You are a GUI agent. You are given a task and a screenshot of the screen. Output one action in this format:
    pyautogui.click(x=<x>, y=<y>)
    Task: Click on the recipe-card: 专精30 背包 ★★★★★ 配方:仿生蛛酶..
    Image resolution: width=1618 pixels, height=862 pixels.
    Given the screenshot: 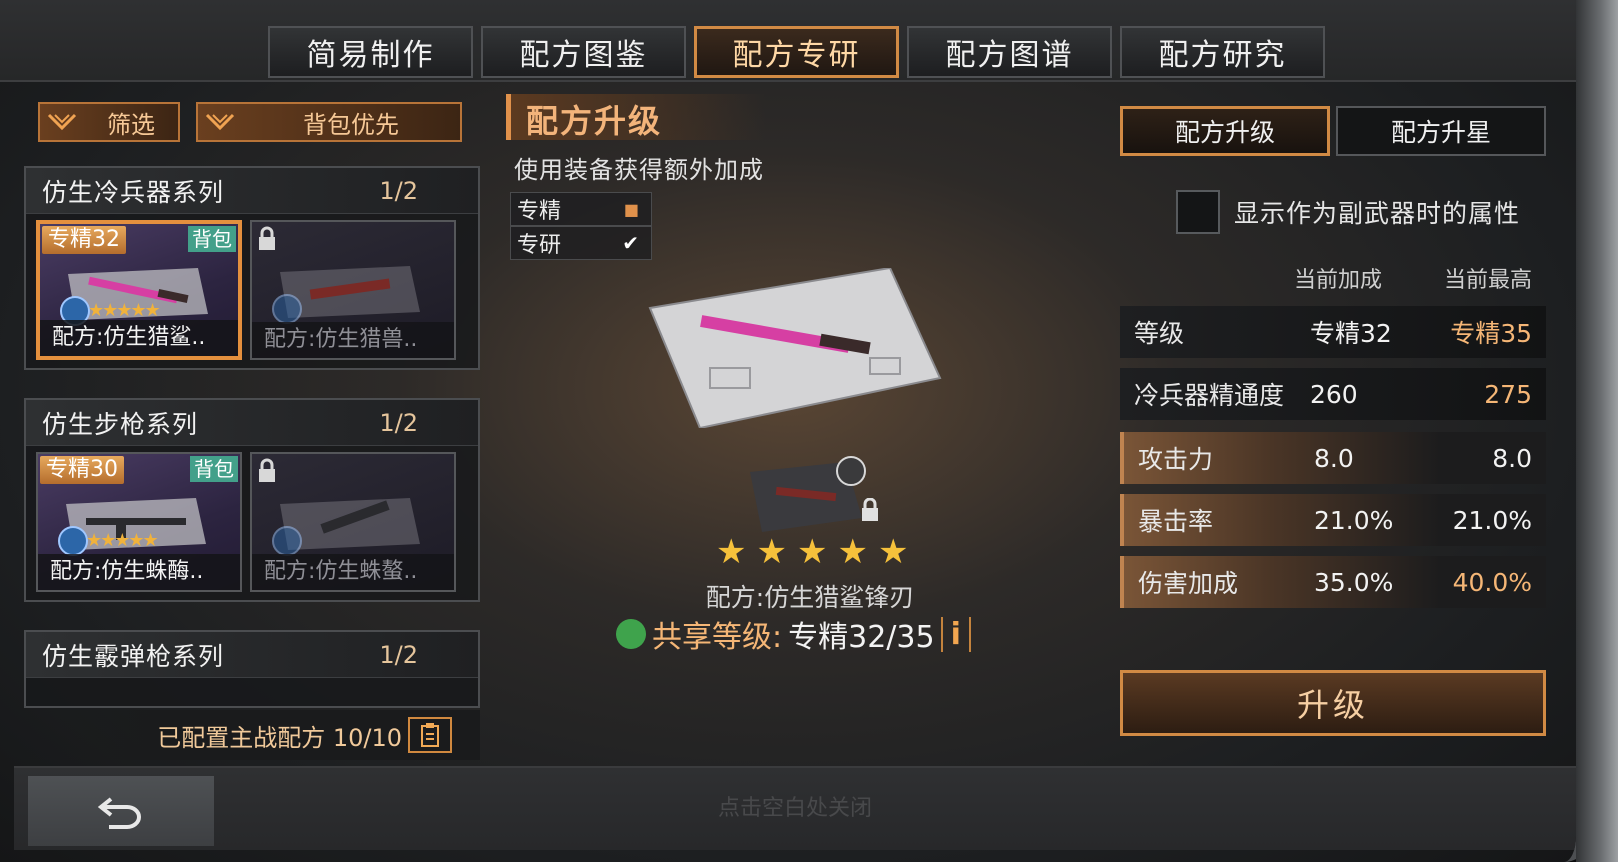 What is the action you would take?
    pyautogui.click(x=139, y=522)
    